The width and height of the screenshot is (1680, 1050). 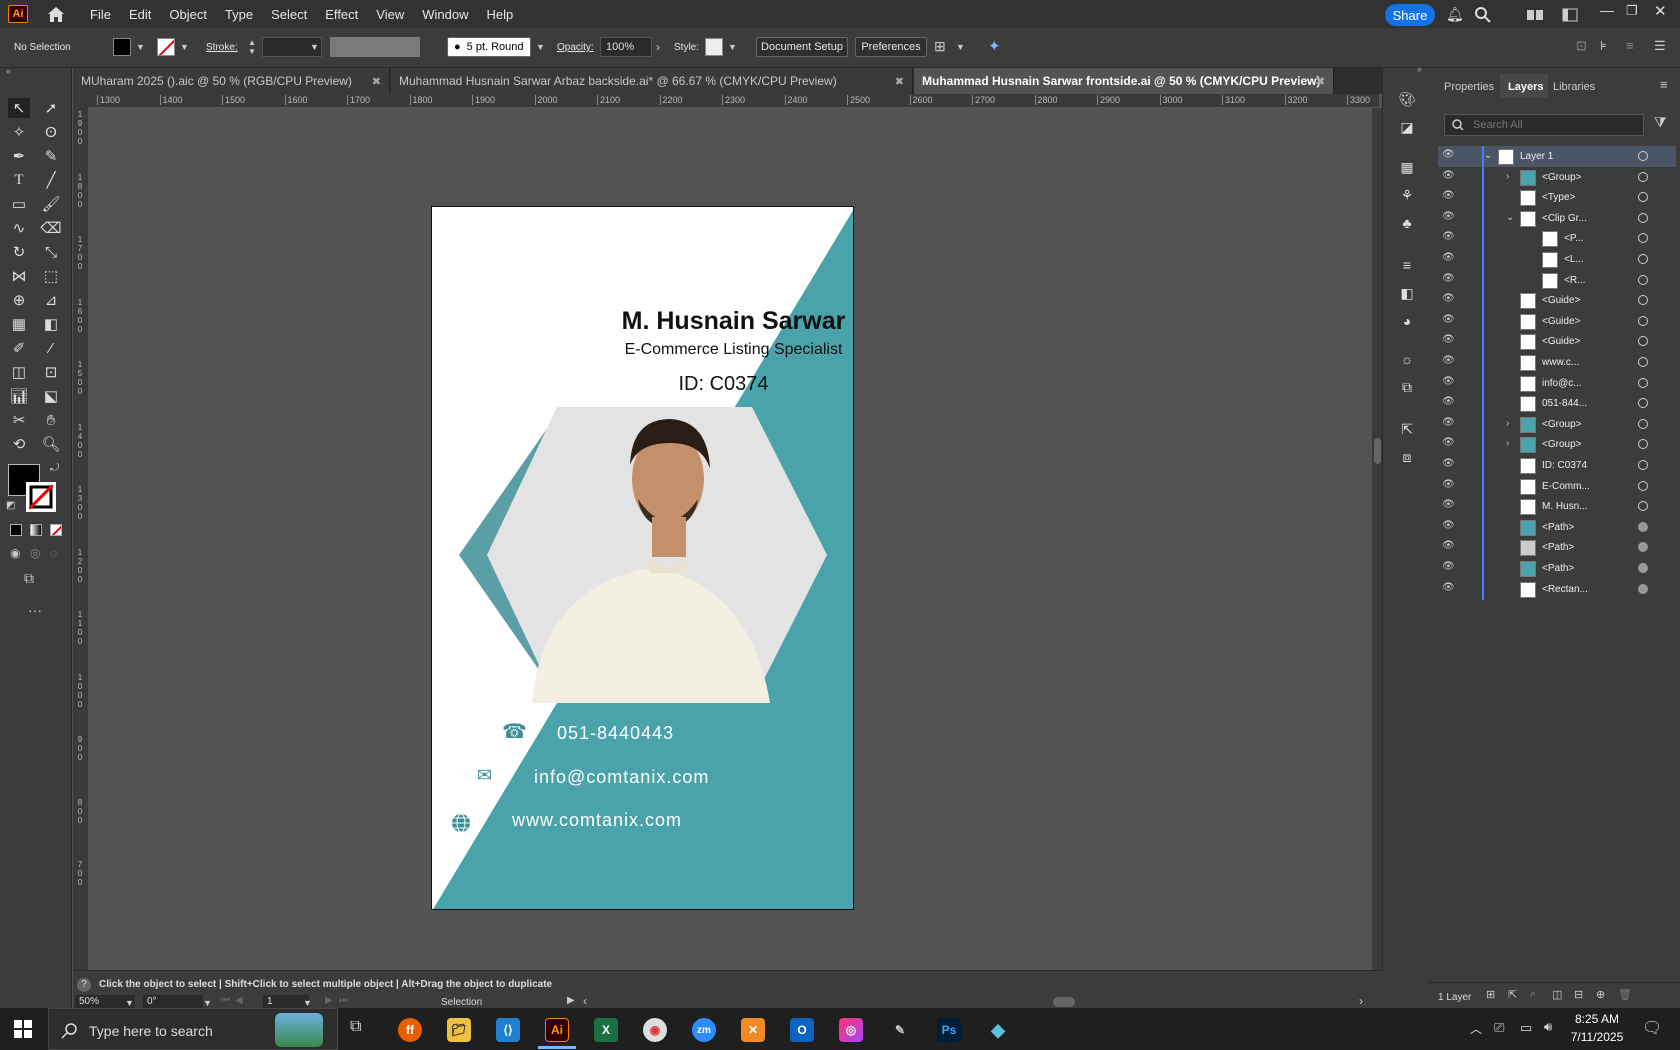 What do you see at coordinates (1660, 46) in the screenshot?
I see `panel-menu-icon: ☰` at bounding box center [1660, 46].